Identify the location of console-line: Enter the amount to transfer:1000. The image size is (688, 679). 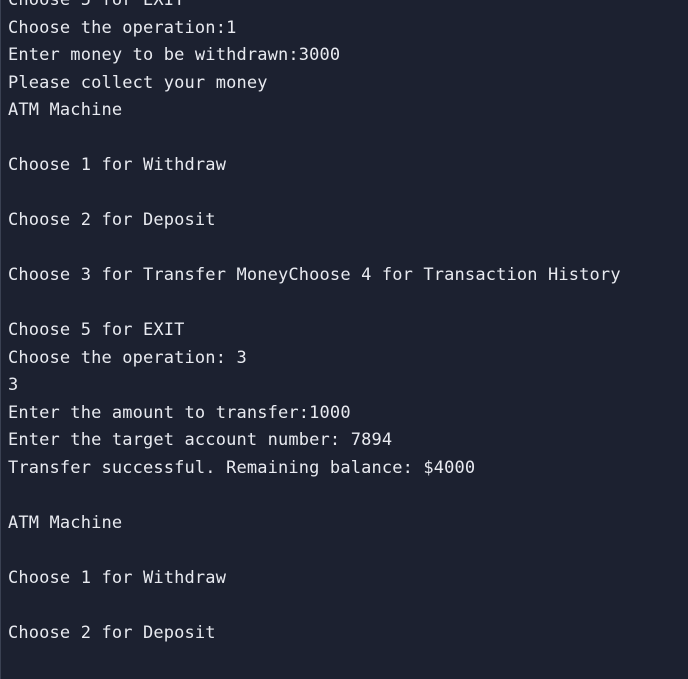
(179, 412).